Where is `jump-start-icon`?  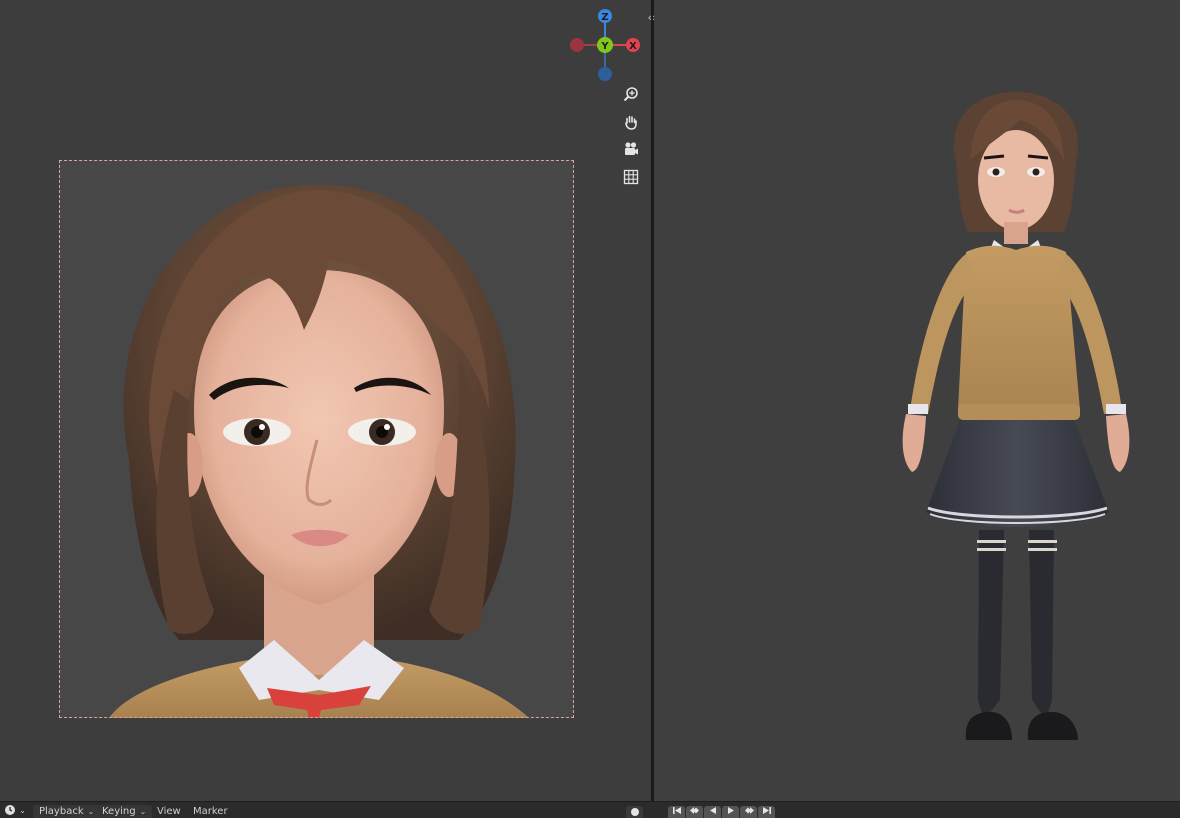 jump-start-icon is located at coordinates (676, 810).